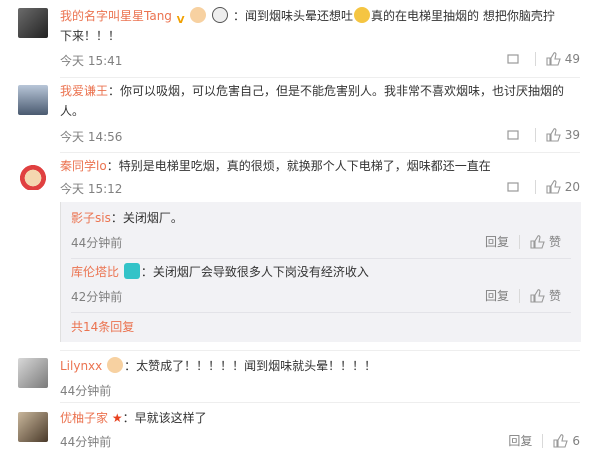  I want to click on reply-item: 影子sis：关闭烟厂。 44分钟前 回复 赞, so click(321, 233).